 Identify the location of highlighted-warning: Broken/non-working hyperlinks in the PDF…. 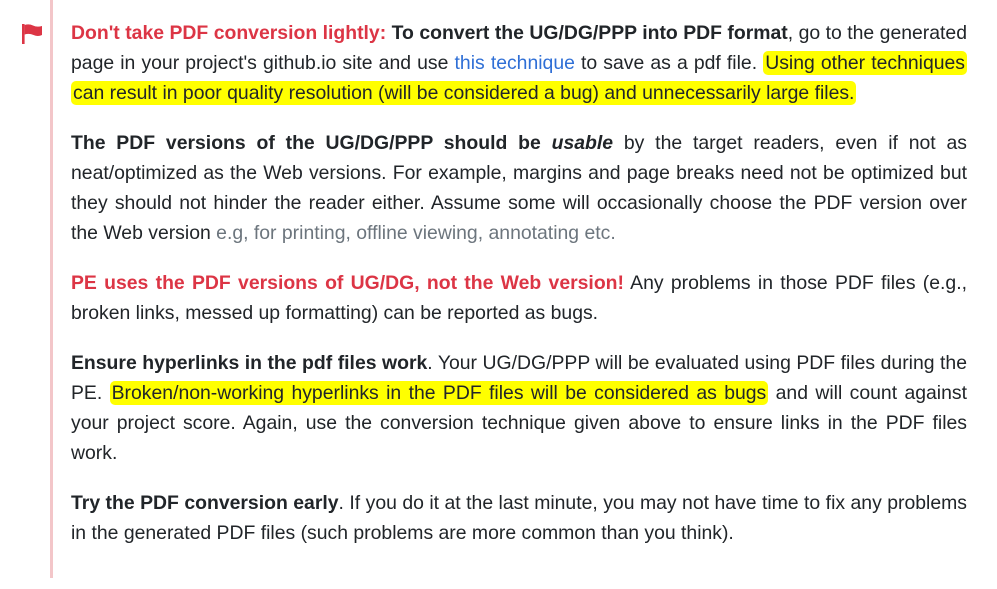
(439, 393).